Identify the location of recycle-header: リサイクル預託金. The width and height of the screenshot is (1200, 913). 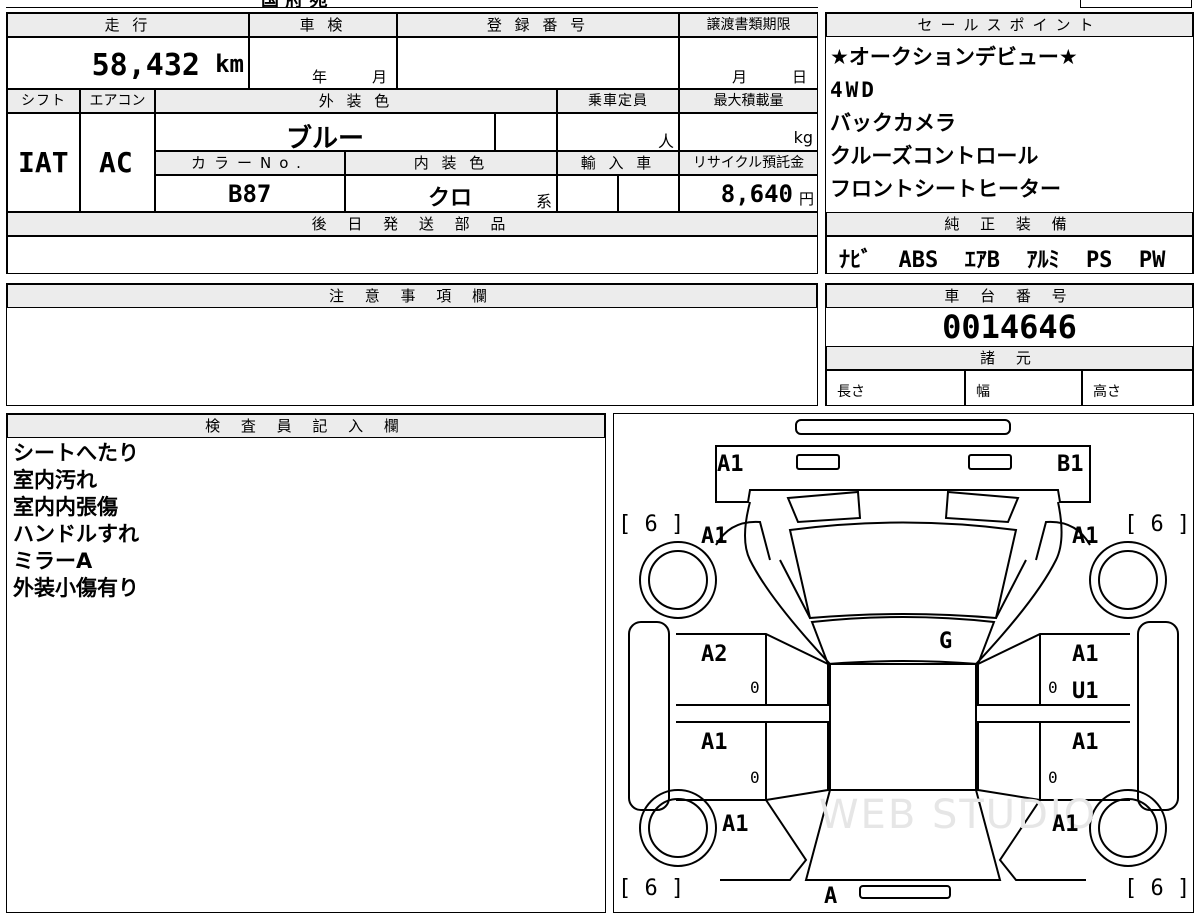
(748, 163).